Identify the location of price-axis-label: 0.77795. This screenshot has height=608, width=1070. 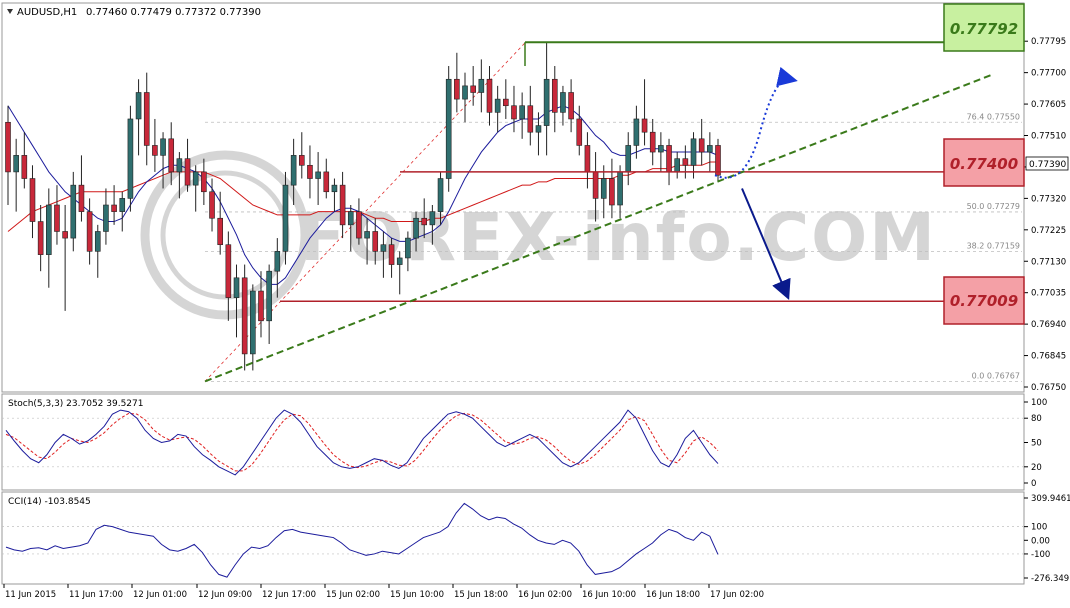
(1048, 42).